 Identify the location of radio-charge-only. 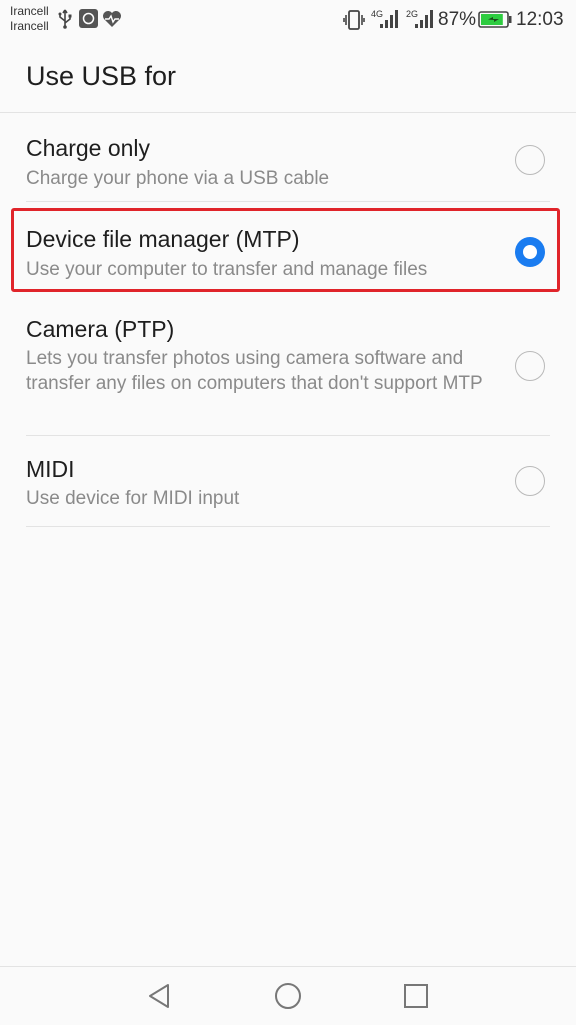
(530, 160).